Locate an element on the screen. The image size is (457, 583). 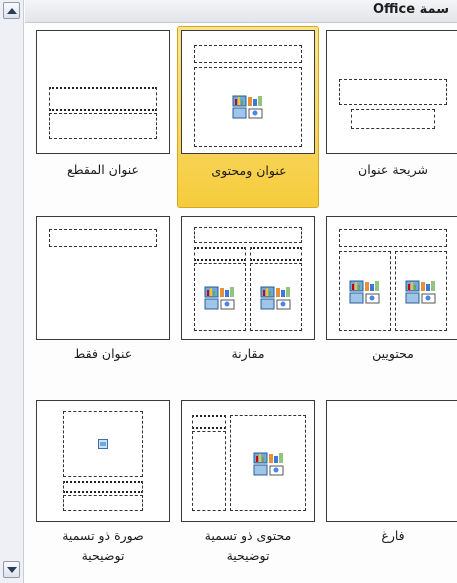
heading-placeholder-right is located at coordinates (220, 254).